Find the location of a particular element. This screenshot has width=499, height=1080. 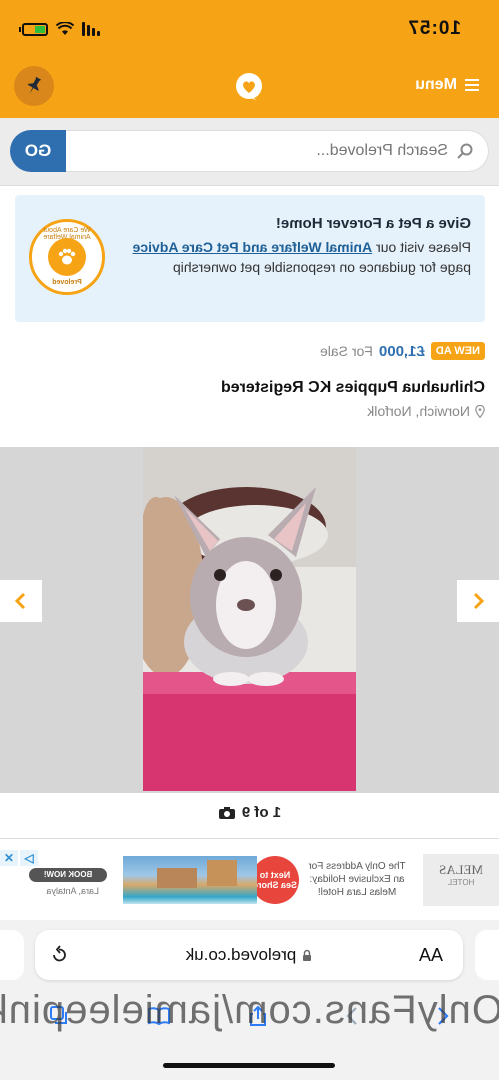

banner-title: Give a Pet a Forever Home! is located at coordinates (373, 223).